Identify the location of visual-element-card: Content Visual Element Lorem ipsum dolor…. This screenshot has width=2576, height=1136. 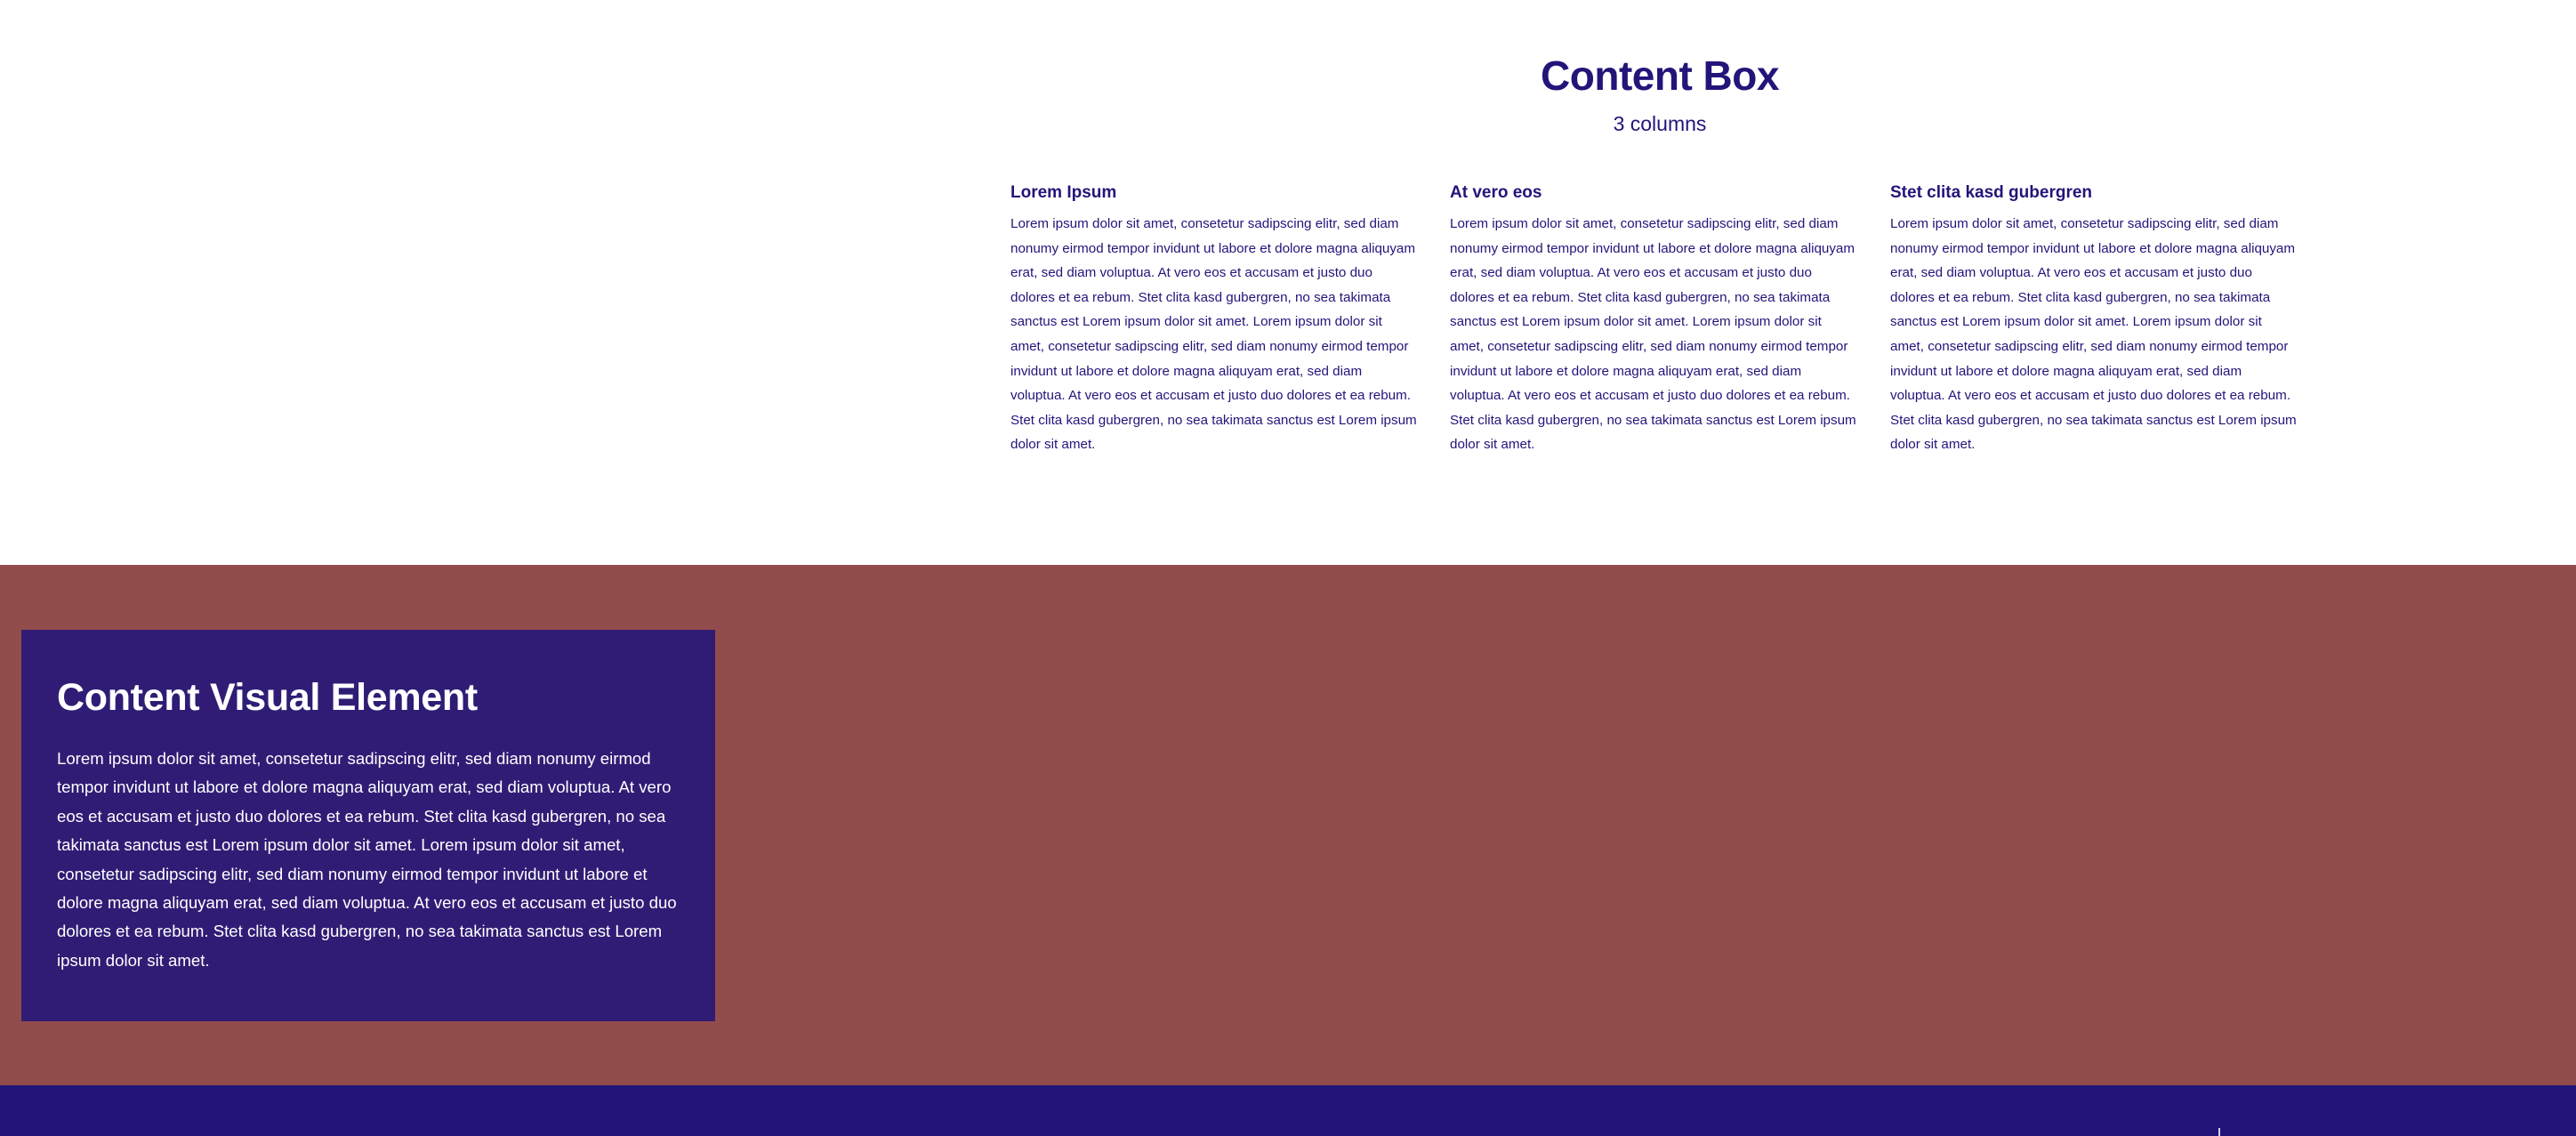
(368, 826).